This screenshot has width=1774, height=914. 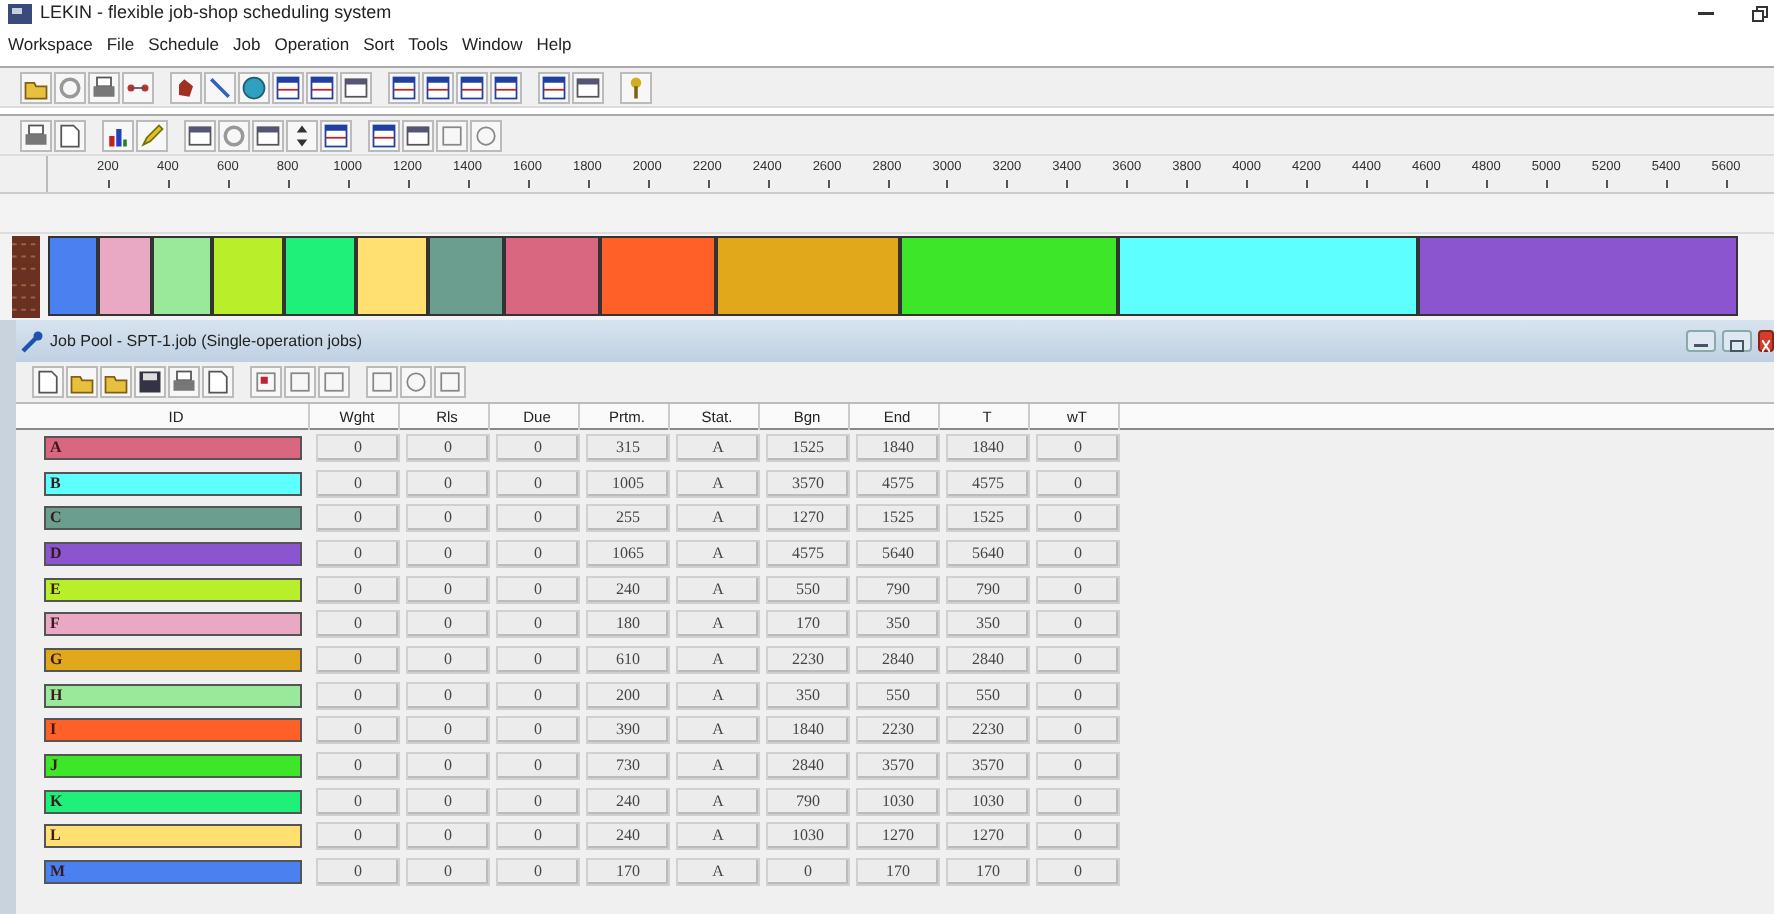 What do you see at coordinates (173, 695) in the screenshot?
I see `id-bar: H` at bounding box center [173, 695].